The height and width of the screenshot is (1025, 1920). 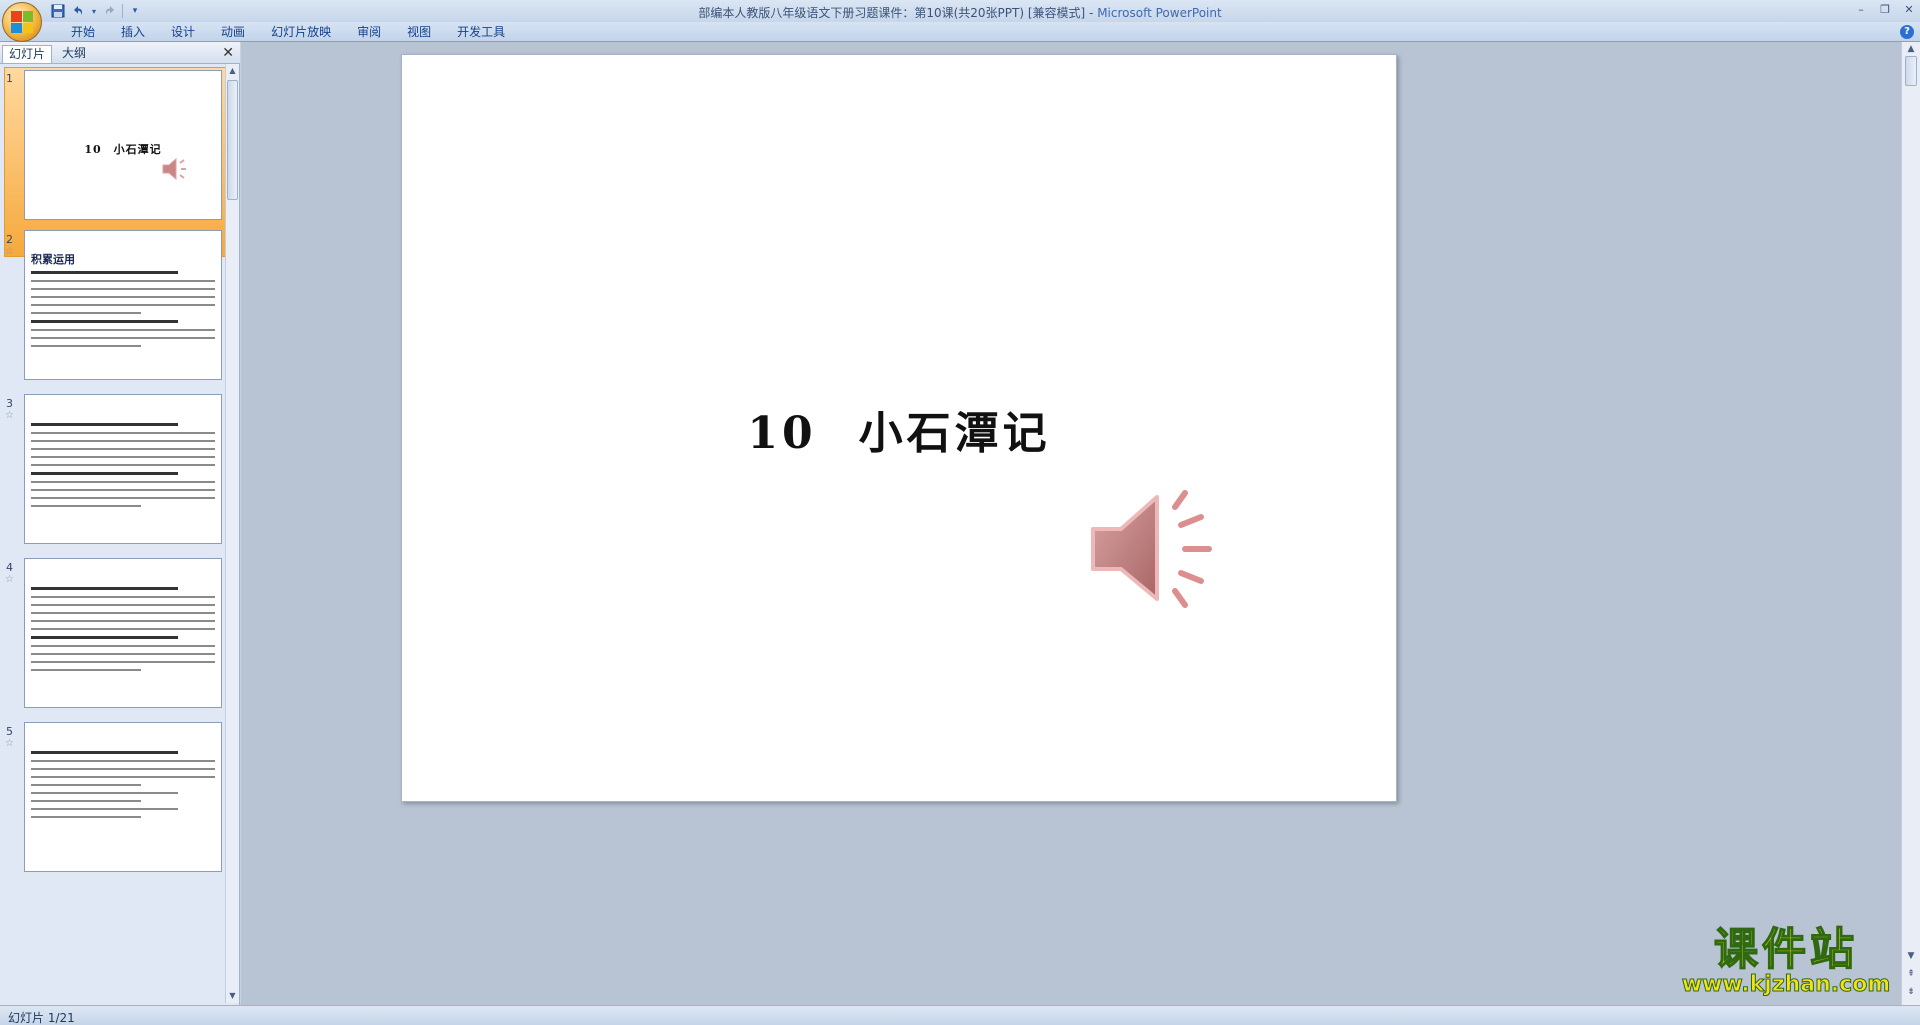 What do you see at coordinates (74, 54) in the screenshot?
I see `tab-outline: 大纲` at bounding box center [74, 54].